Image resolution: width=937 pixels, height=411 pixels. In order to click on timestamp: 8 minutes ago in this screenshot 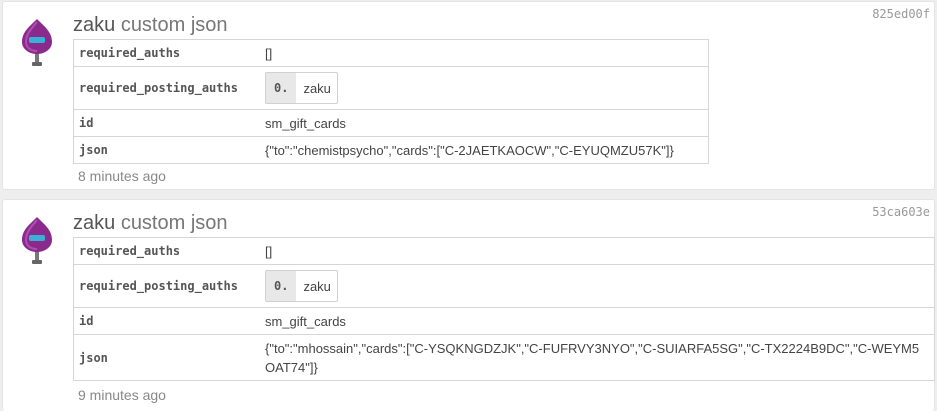, I will do `click(122, 176)`.